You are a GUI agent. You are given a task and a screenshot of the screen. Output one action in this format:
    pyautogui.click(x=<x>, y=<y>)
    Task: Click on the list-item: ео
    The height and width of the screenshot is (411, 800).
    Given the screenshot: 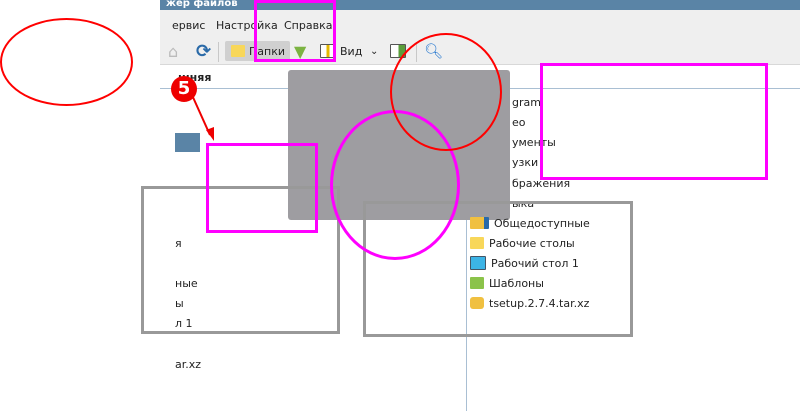 What is the action you would take?
    pyautogui.click(x=519, y=122)
    